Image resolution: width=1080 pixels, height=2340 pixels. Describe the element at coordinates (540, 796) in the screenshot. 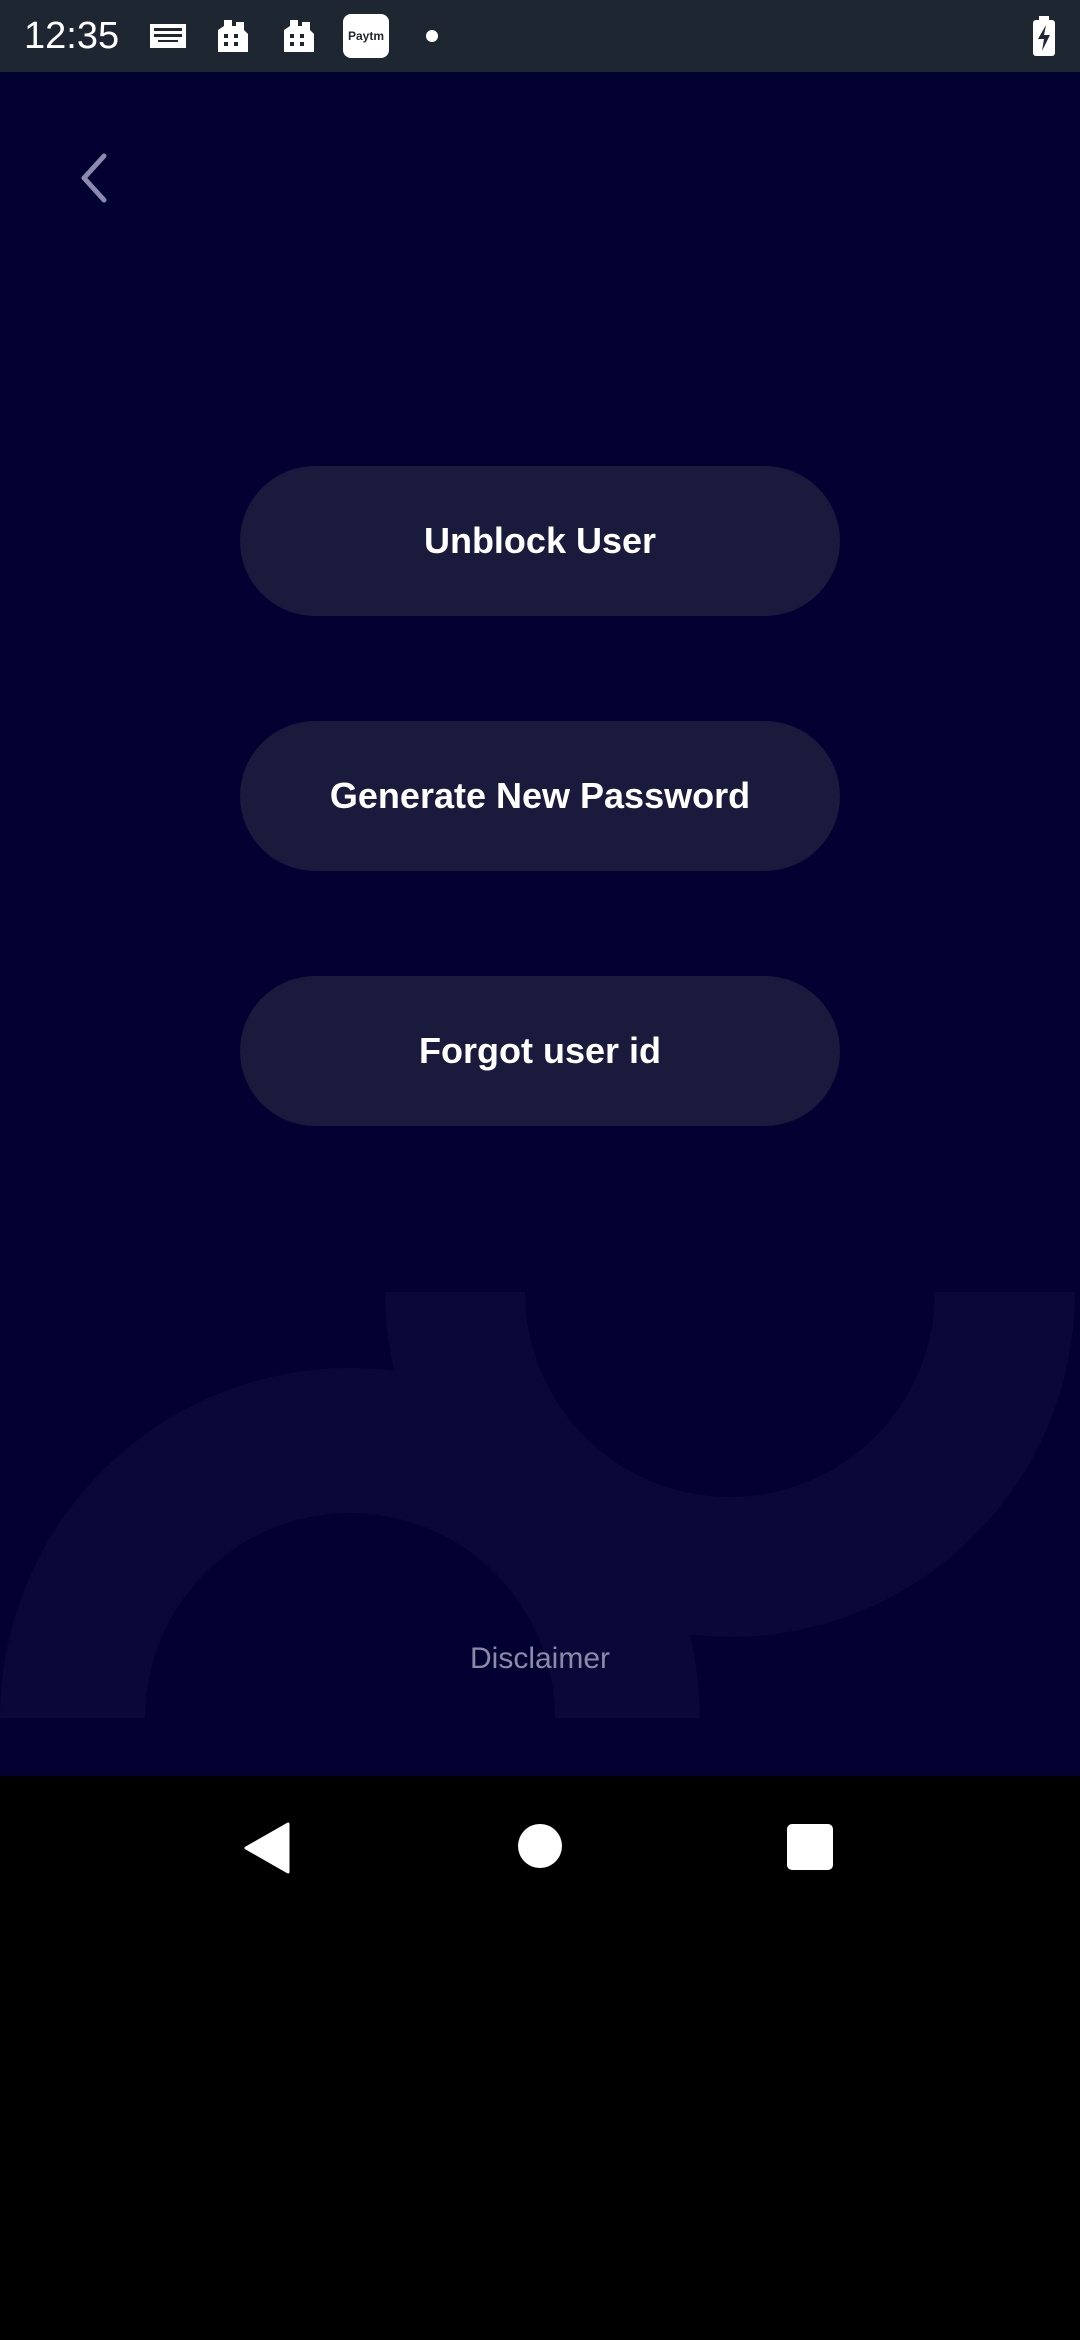

I see `generate-new-password-button: Generate New Password` at that location.